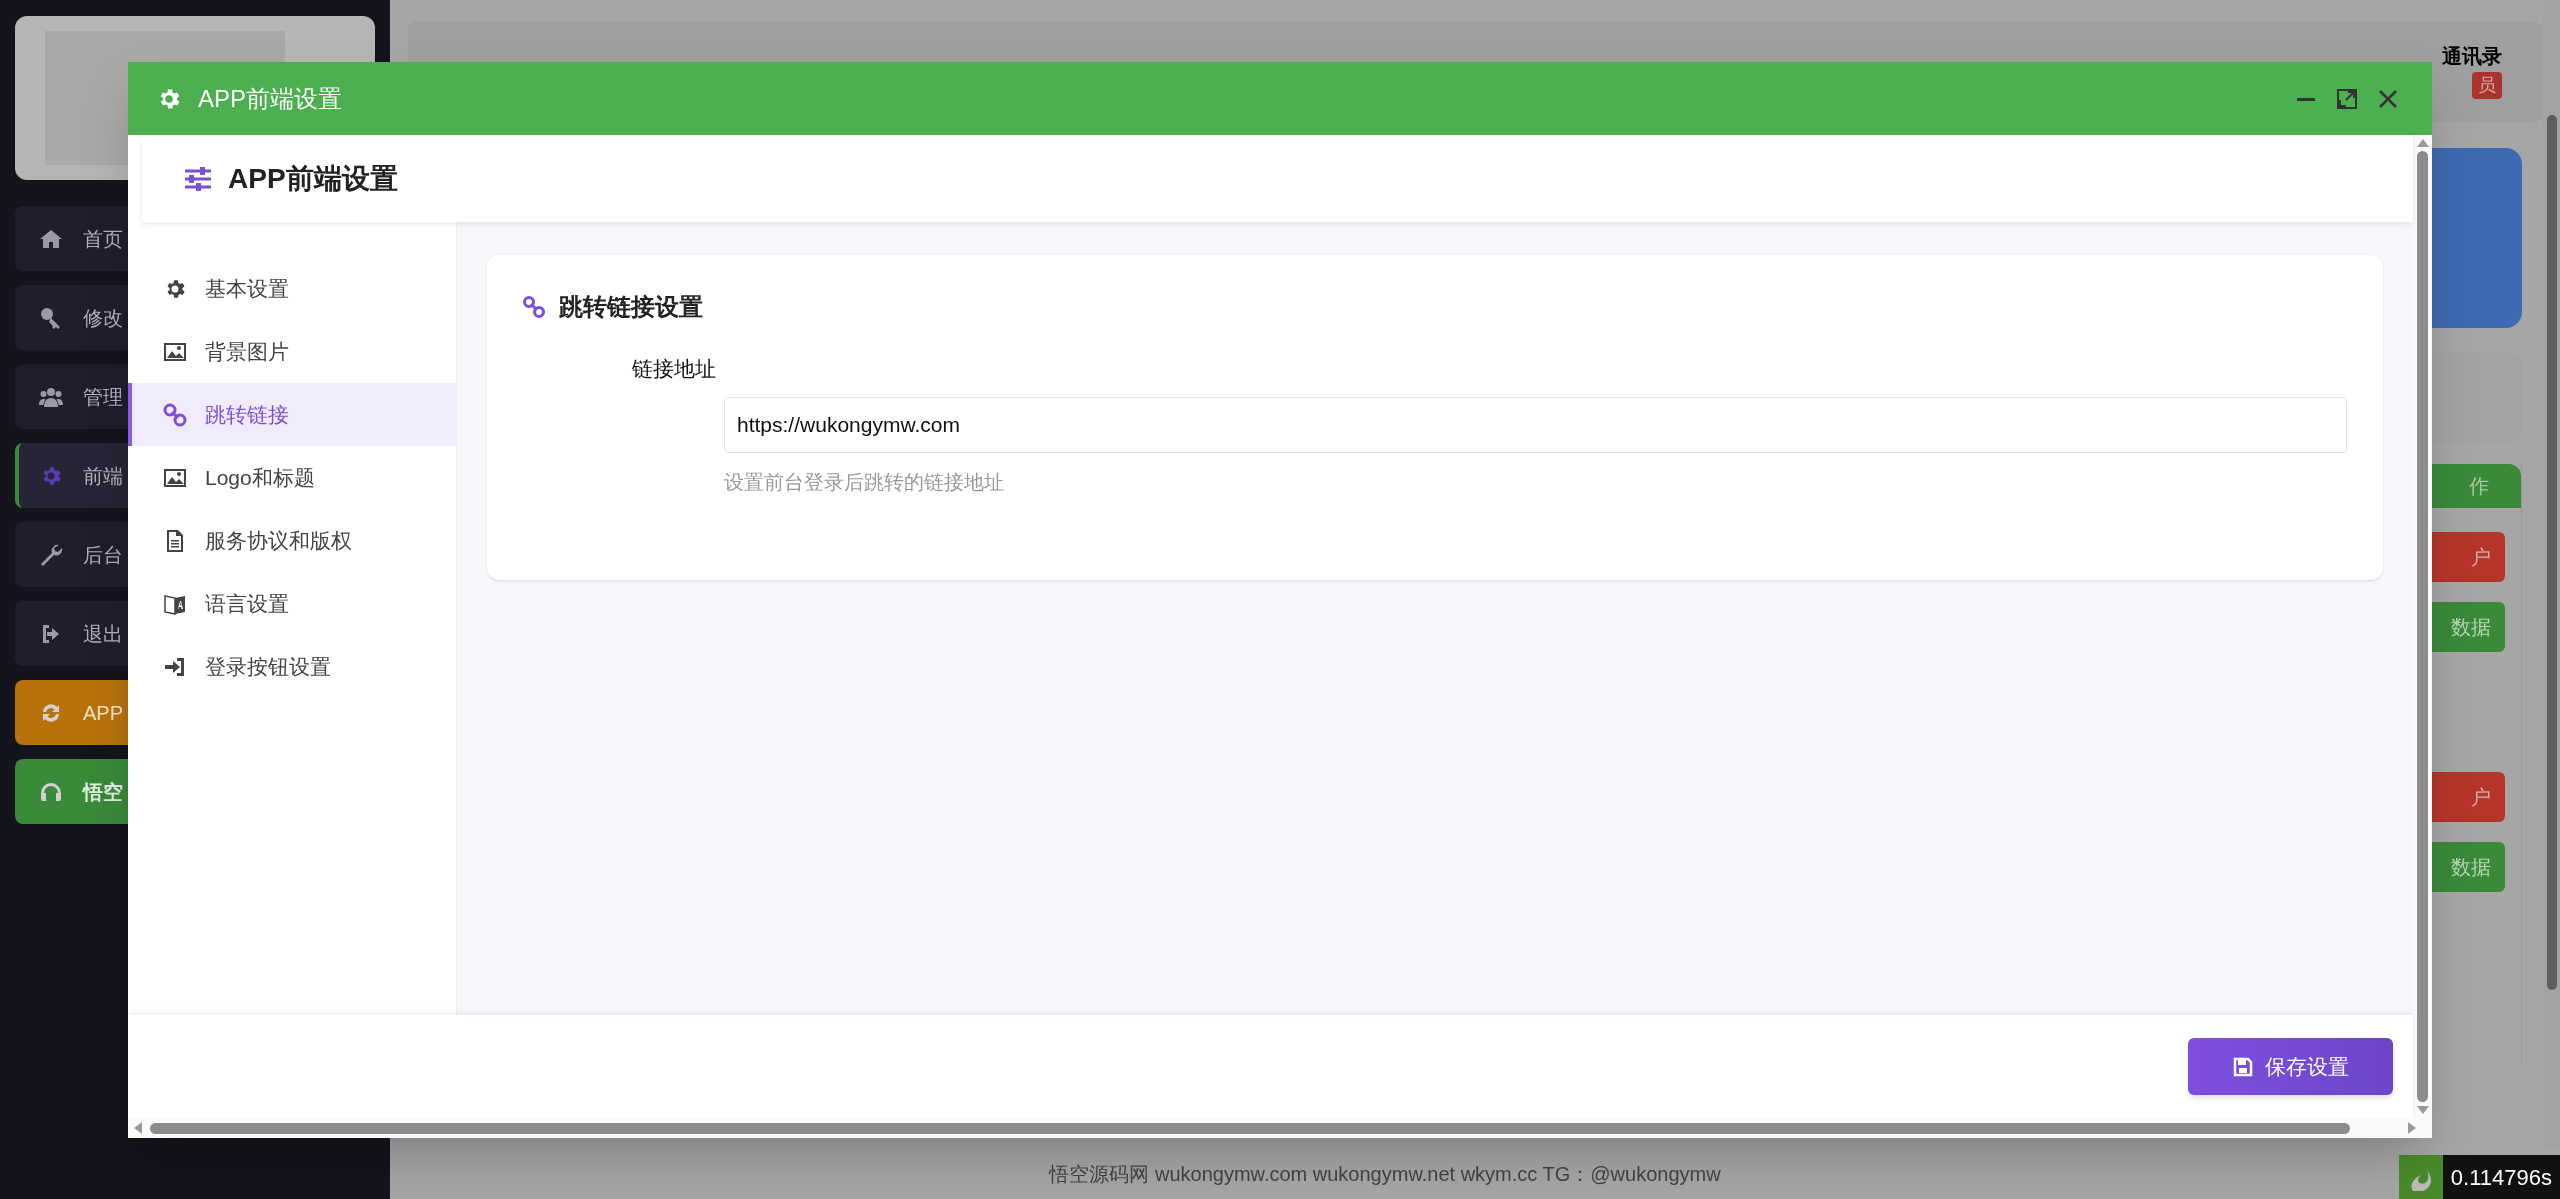 The height and width of the screenshot is (1199, 2560). I want to click on scroll-left-icon, so click(138, 1128).